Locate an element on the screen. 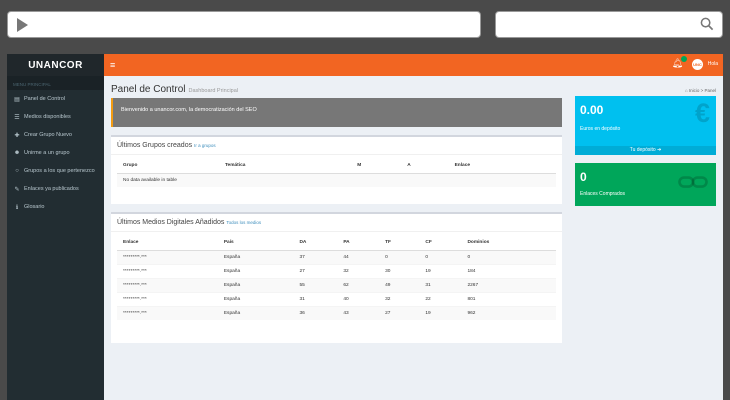 This screenshot has height=400, width=730. table-cell: 962 is located at coordinates (508, 312).